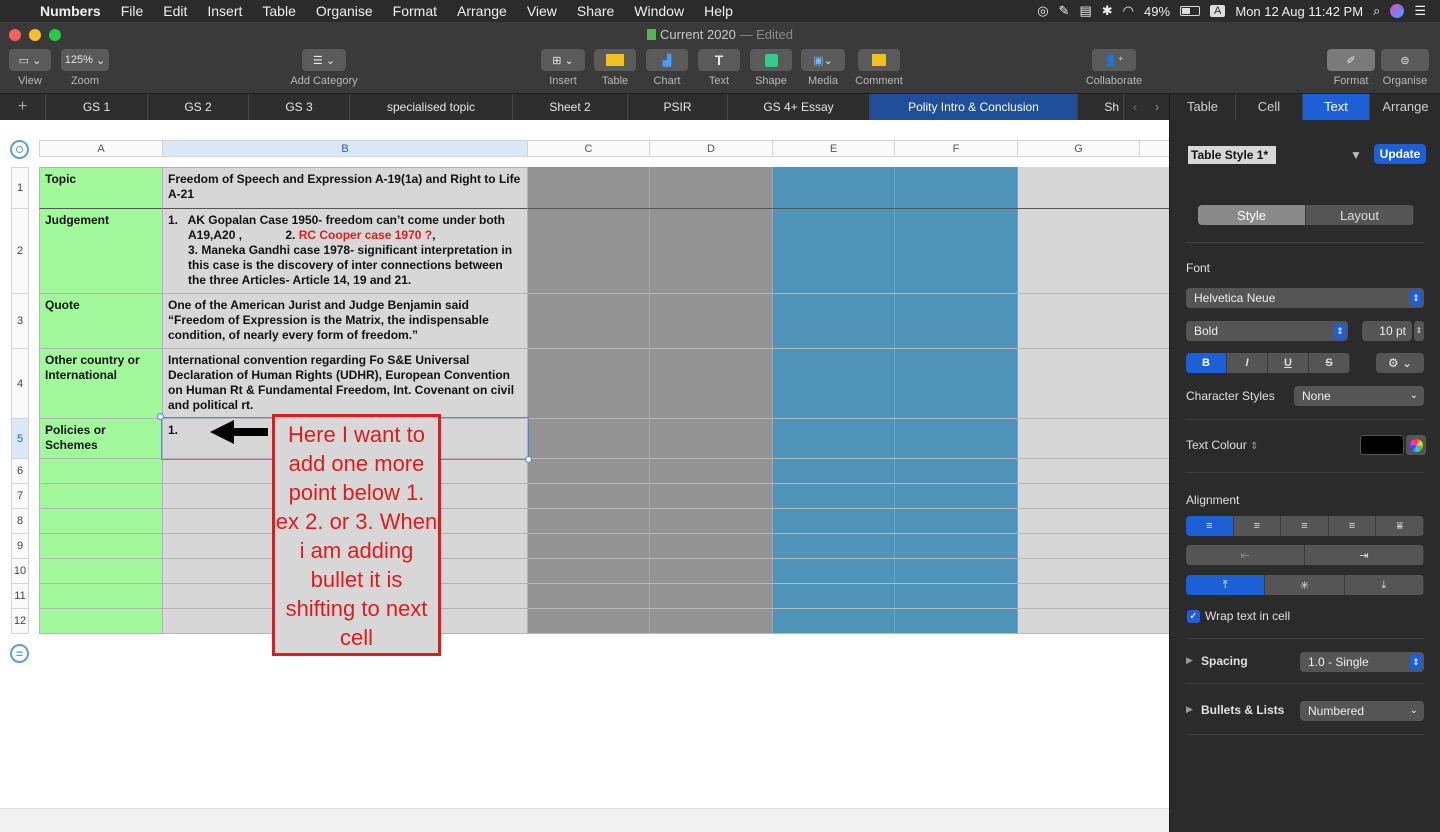 Image resolution: width=1440 pixels, height=832 pixels. What do you see at coordinates (198, 107) in the screenshot?
I see `tab-gs2: GS 2` at bounding box center [198, 107].